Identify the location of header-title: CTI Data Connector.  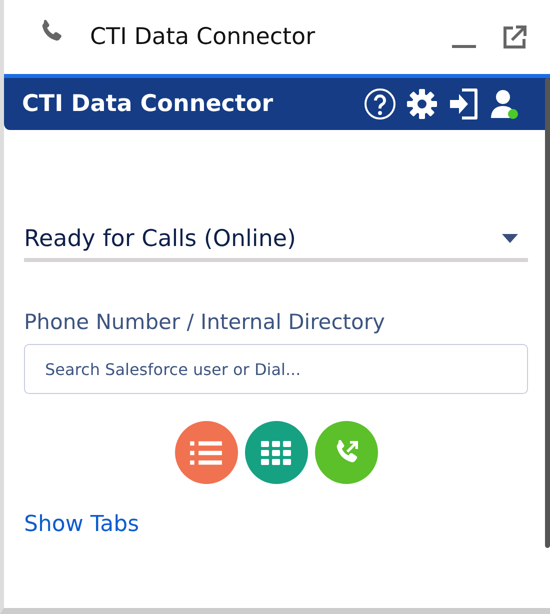
(148, 104).